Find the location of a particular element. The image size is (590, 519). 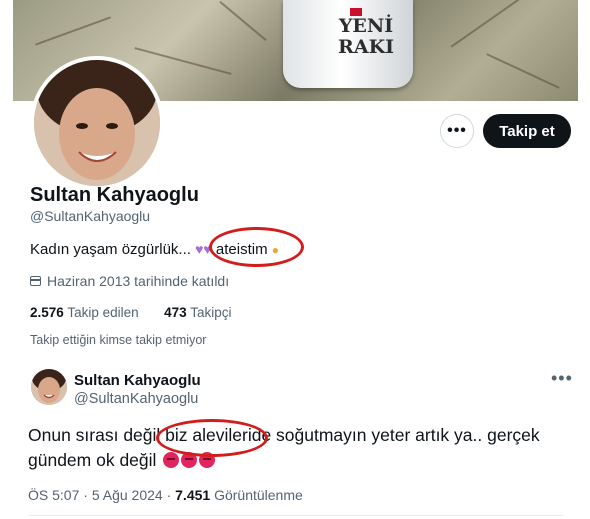

more-options-button: ••• is located at coordinates (457, 131).